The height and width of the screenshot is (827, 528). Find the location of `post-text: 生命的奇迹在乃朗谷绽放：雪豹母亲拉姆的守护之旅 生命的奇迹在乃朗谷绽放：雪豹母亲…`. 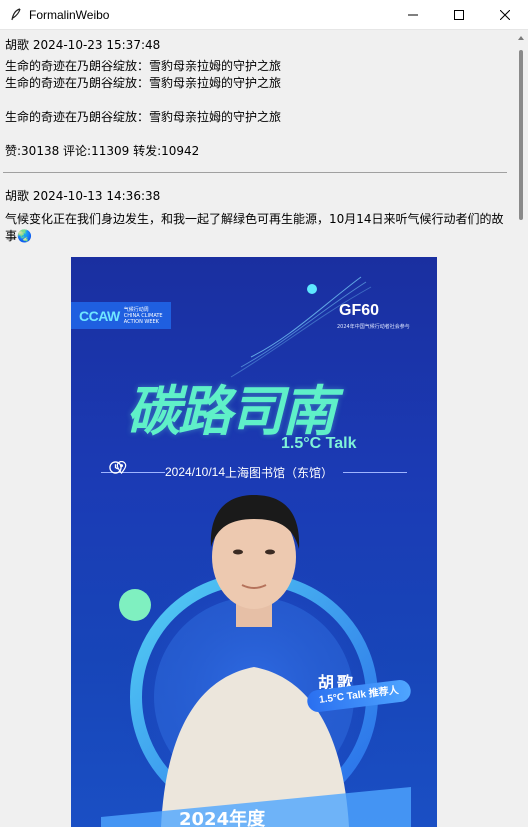

post-text: 生命的奇迹在乃朗谷绽放：雪豹母亲拉姆的守护之旅 生命的奇迹在乃朗谷绽放：雪豹母亲… is located at coordinates (143, 91).